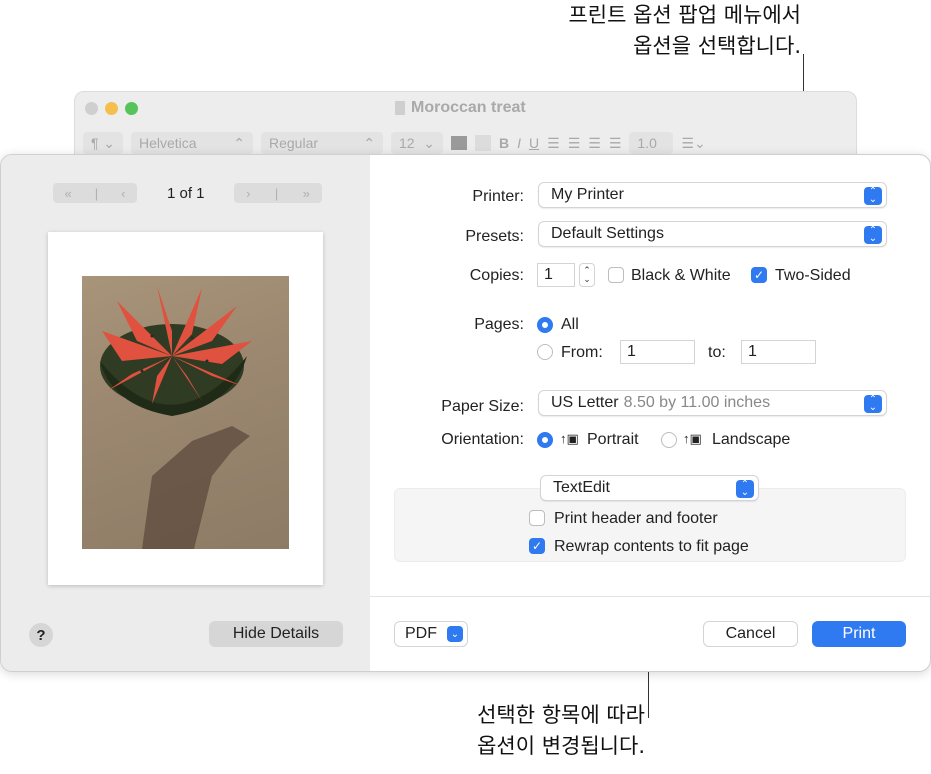 The height and width of the screenshot is (774, 931). I want to click on page-forward-controls: › | », so click(278, 193).